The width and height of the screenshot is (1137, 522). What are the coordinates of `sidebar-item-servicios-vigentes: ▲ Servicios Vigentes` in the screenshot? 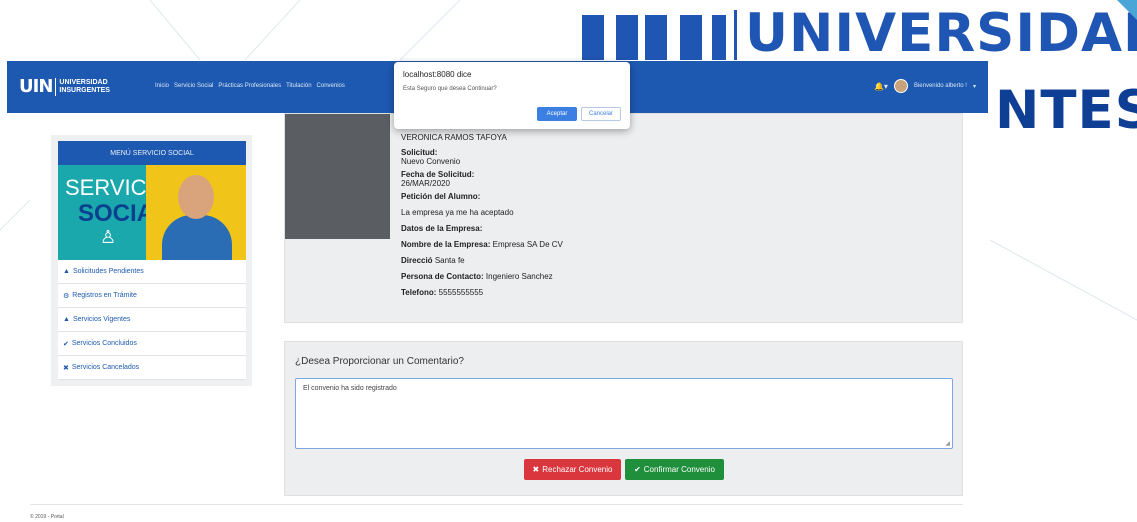 It's located at (152, 320).